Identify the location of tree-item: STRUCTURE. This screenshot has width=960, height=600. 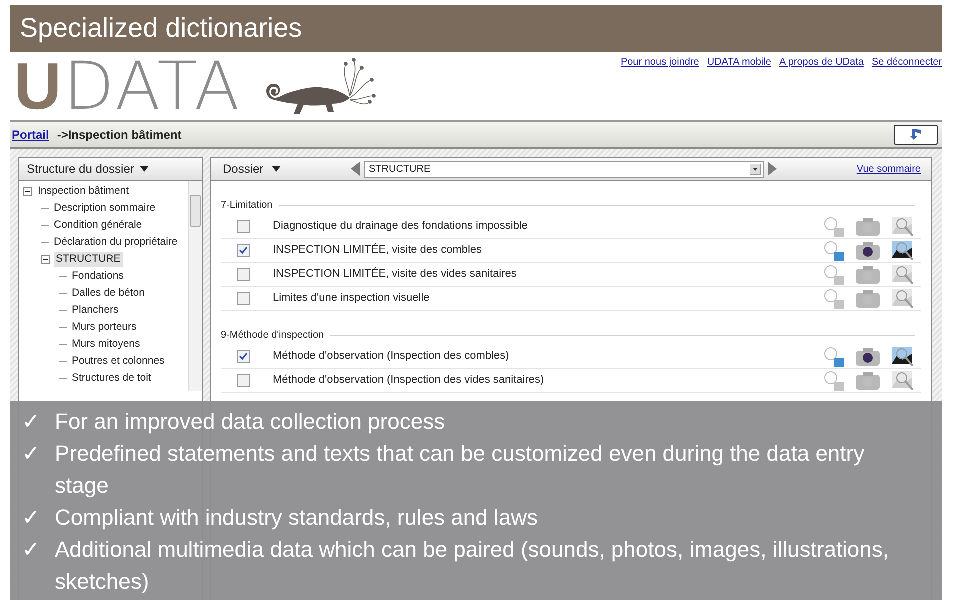
(88, 260).